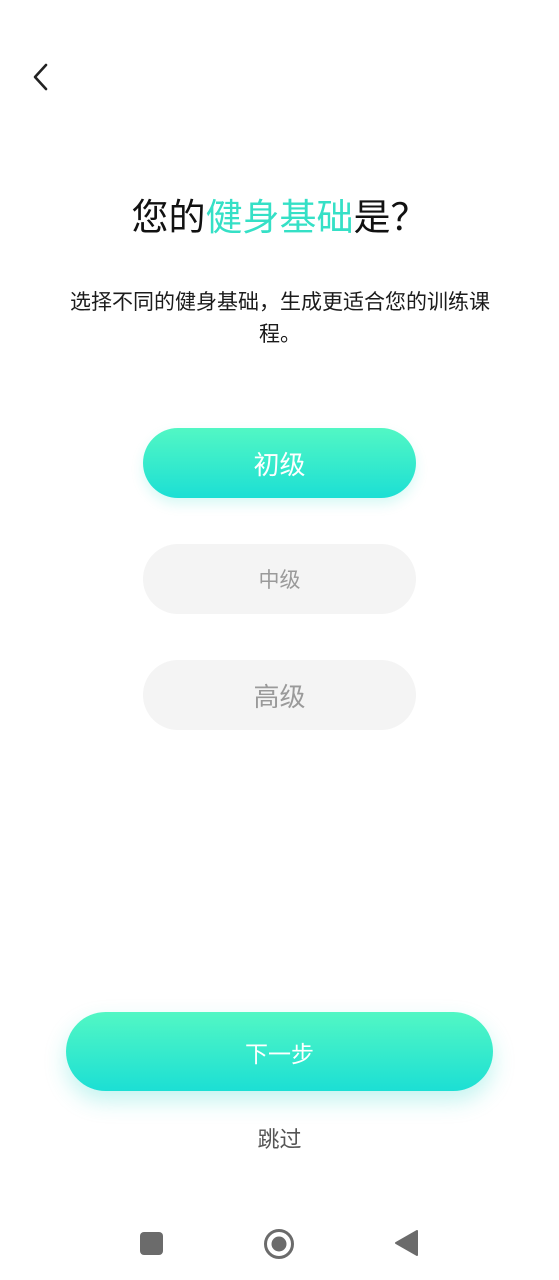  What do you see at coordinates (390, 217) in the screenshot?
I see `title-suffix: 是？` at bounding box center [390, 217].